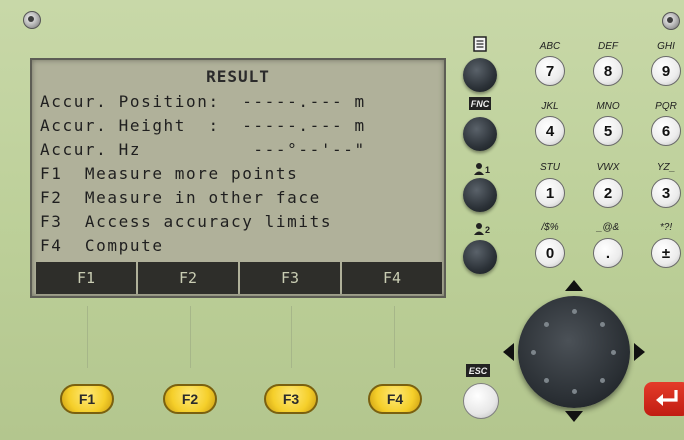 Image resolution: width=684 pixels, height=440 pixels. I want to click on key-1: 1, so click(550, 193).